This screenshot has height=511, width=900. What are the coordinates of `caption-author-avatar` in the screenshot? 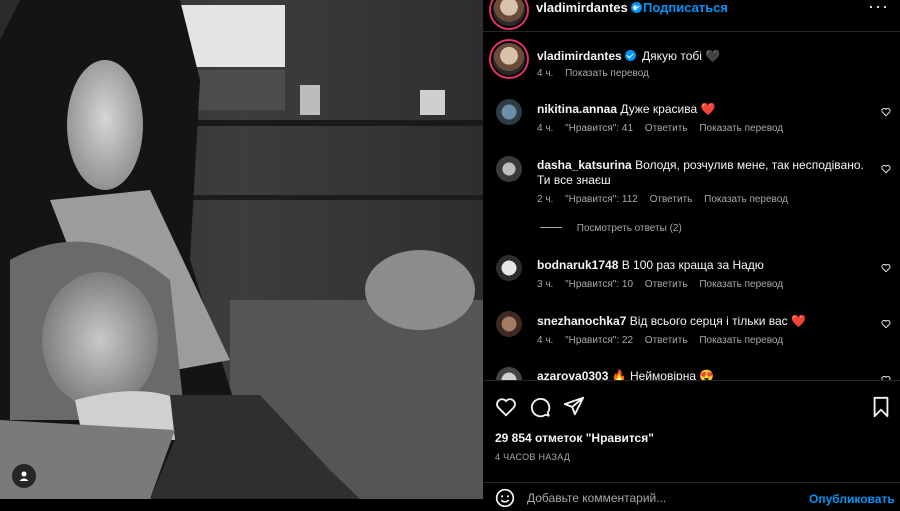 It's located at (509, 59).